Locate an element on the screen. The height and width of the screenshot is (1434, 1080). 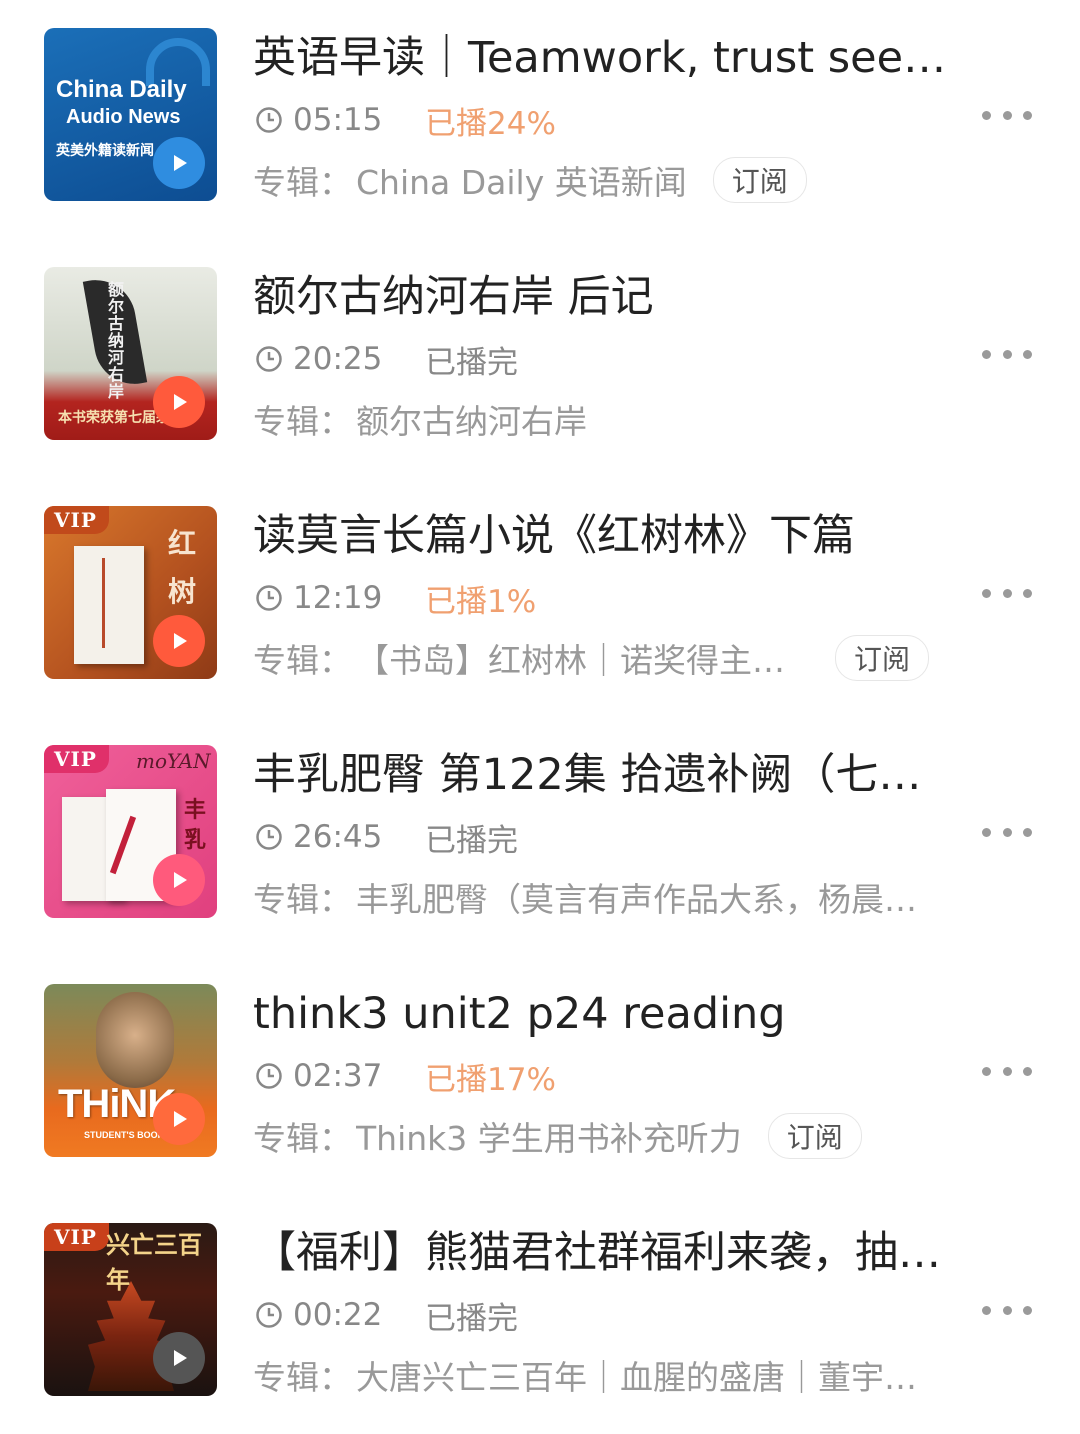
duration: 05:15 is located at coordinates (338, 120).